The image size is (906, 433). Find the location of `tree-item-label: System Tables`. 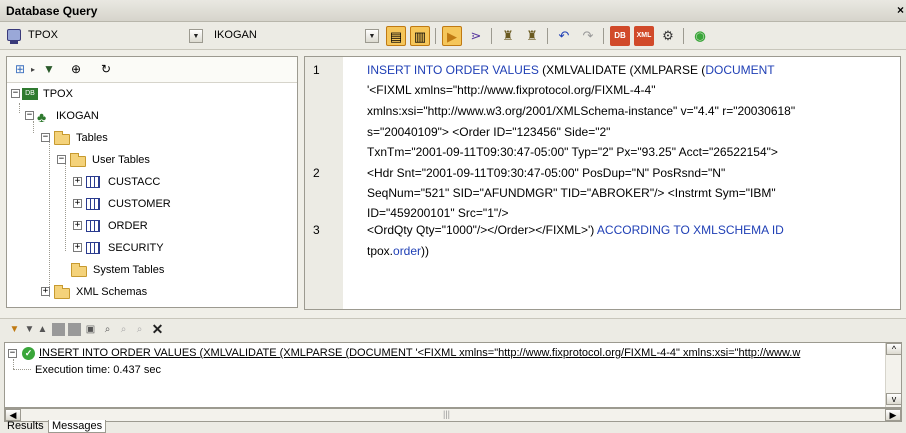

tree-item-label: System Tables is located at coordinates (129, 270).